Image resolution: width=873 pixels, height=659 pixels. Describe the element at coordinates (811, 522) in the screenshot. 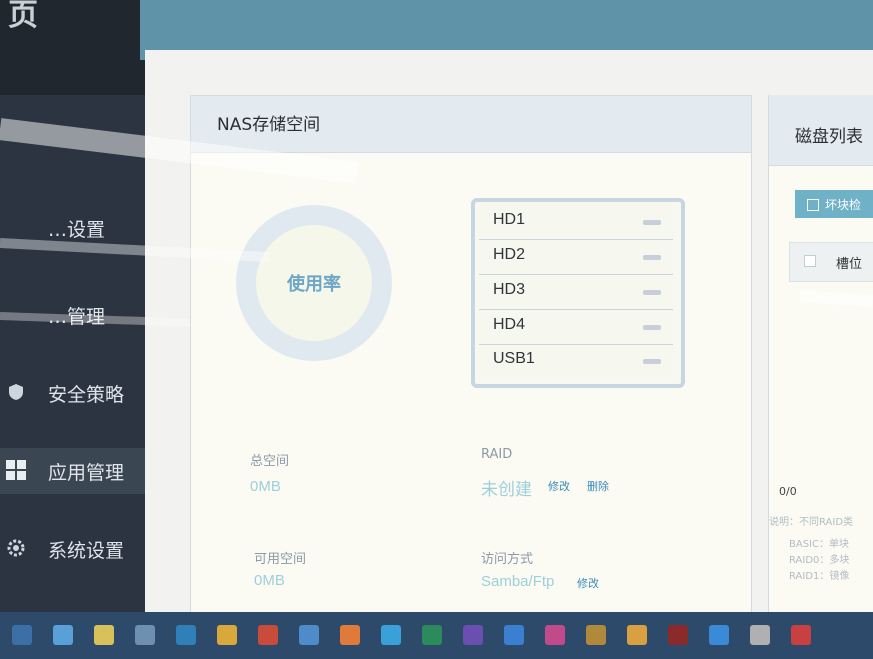

I see `raid-note: 说明：不同RAID类` at that location.